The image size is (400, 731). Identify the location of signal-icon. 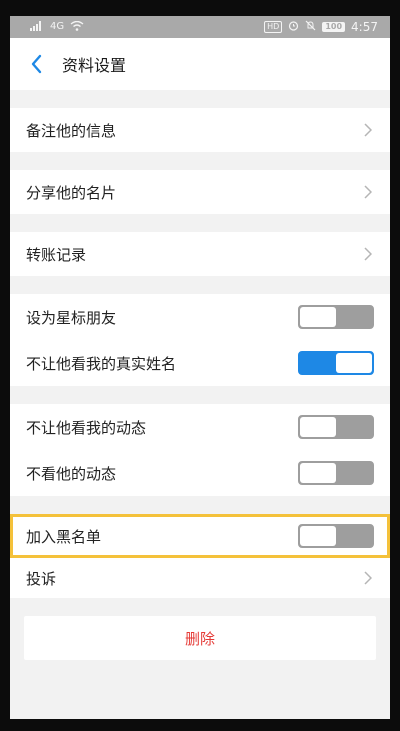
(37, 27).